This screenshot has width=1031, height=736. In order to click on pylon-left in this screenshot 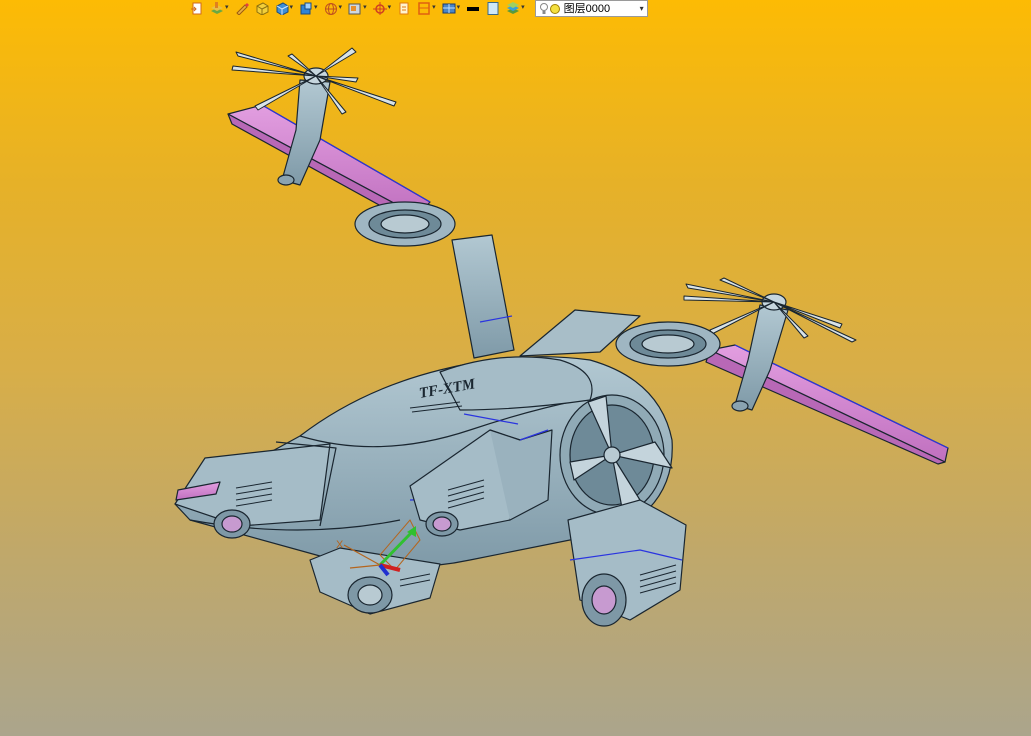, I will do `click(483, 296)`.